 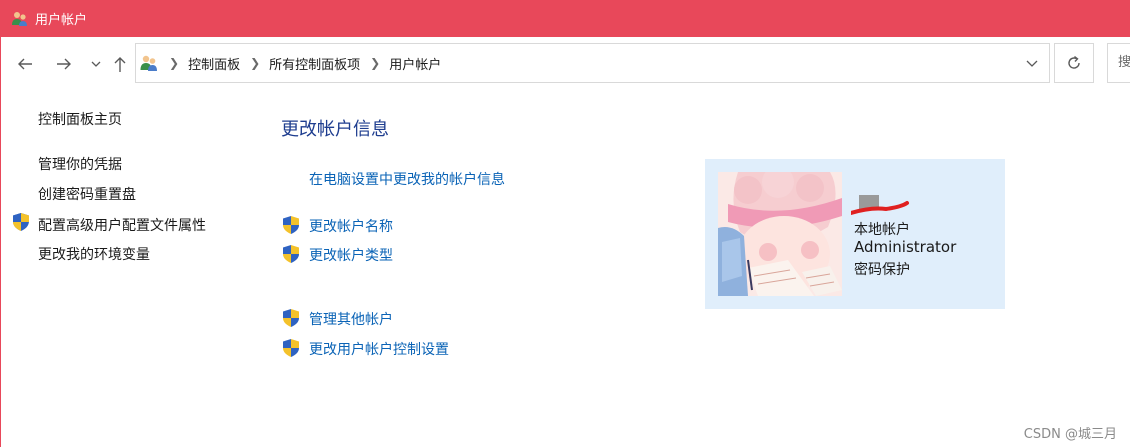 I want to click on change-account-type-link: 更改帐户类型, so click(x=351, y=255).